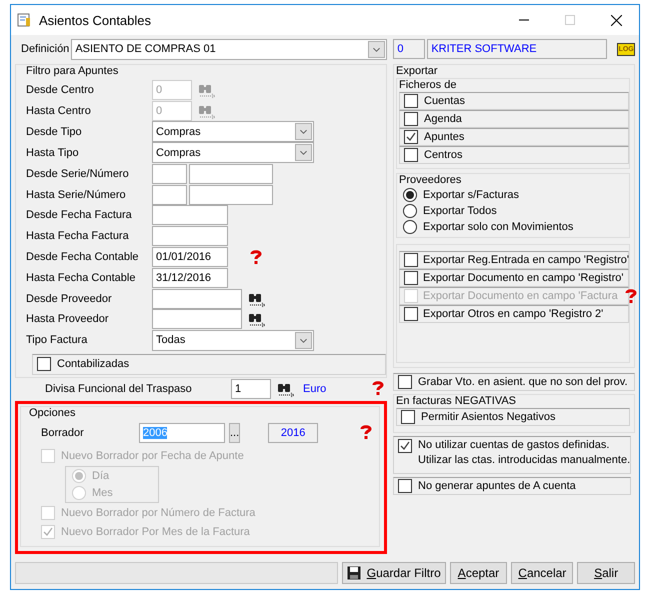 The image size is (648, 597). What do you see at coordinates (293, 433) in the screenshot?
I see `year-field: 2016` at bounding box center [293, 433].